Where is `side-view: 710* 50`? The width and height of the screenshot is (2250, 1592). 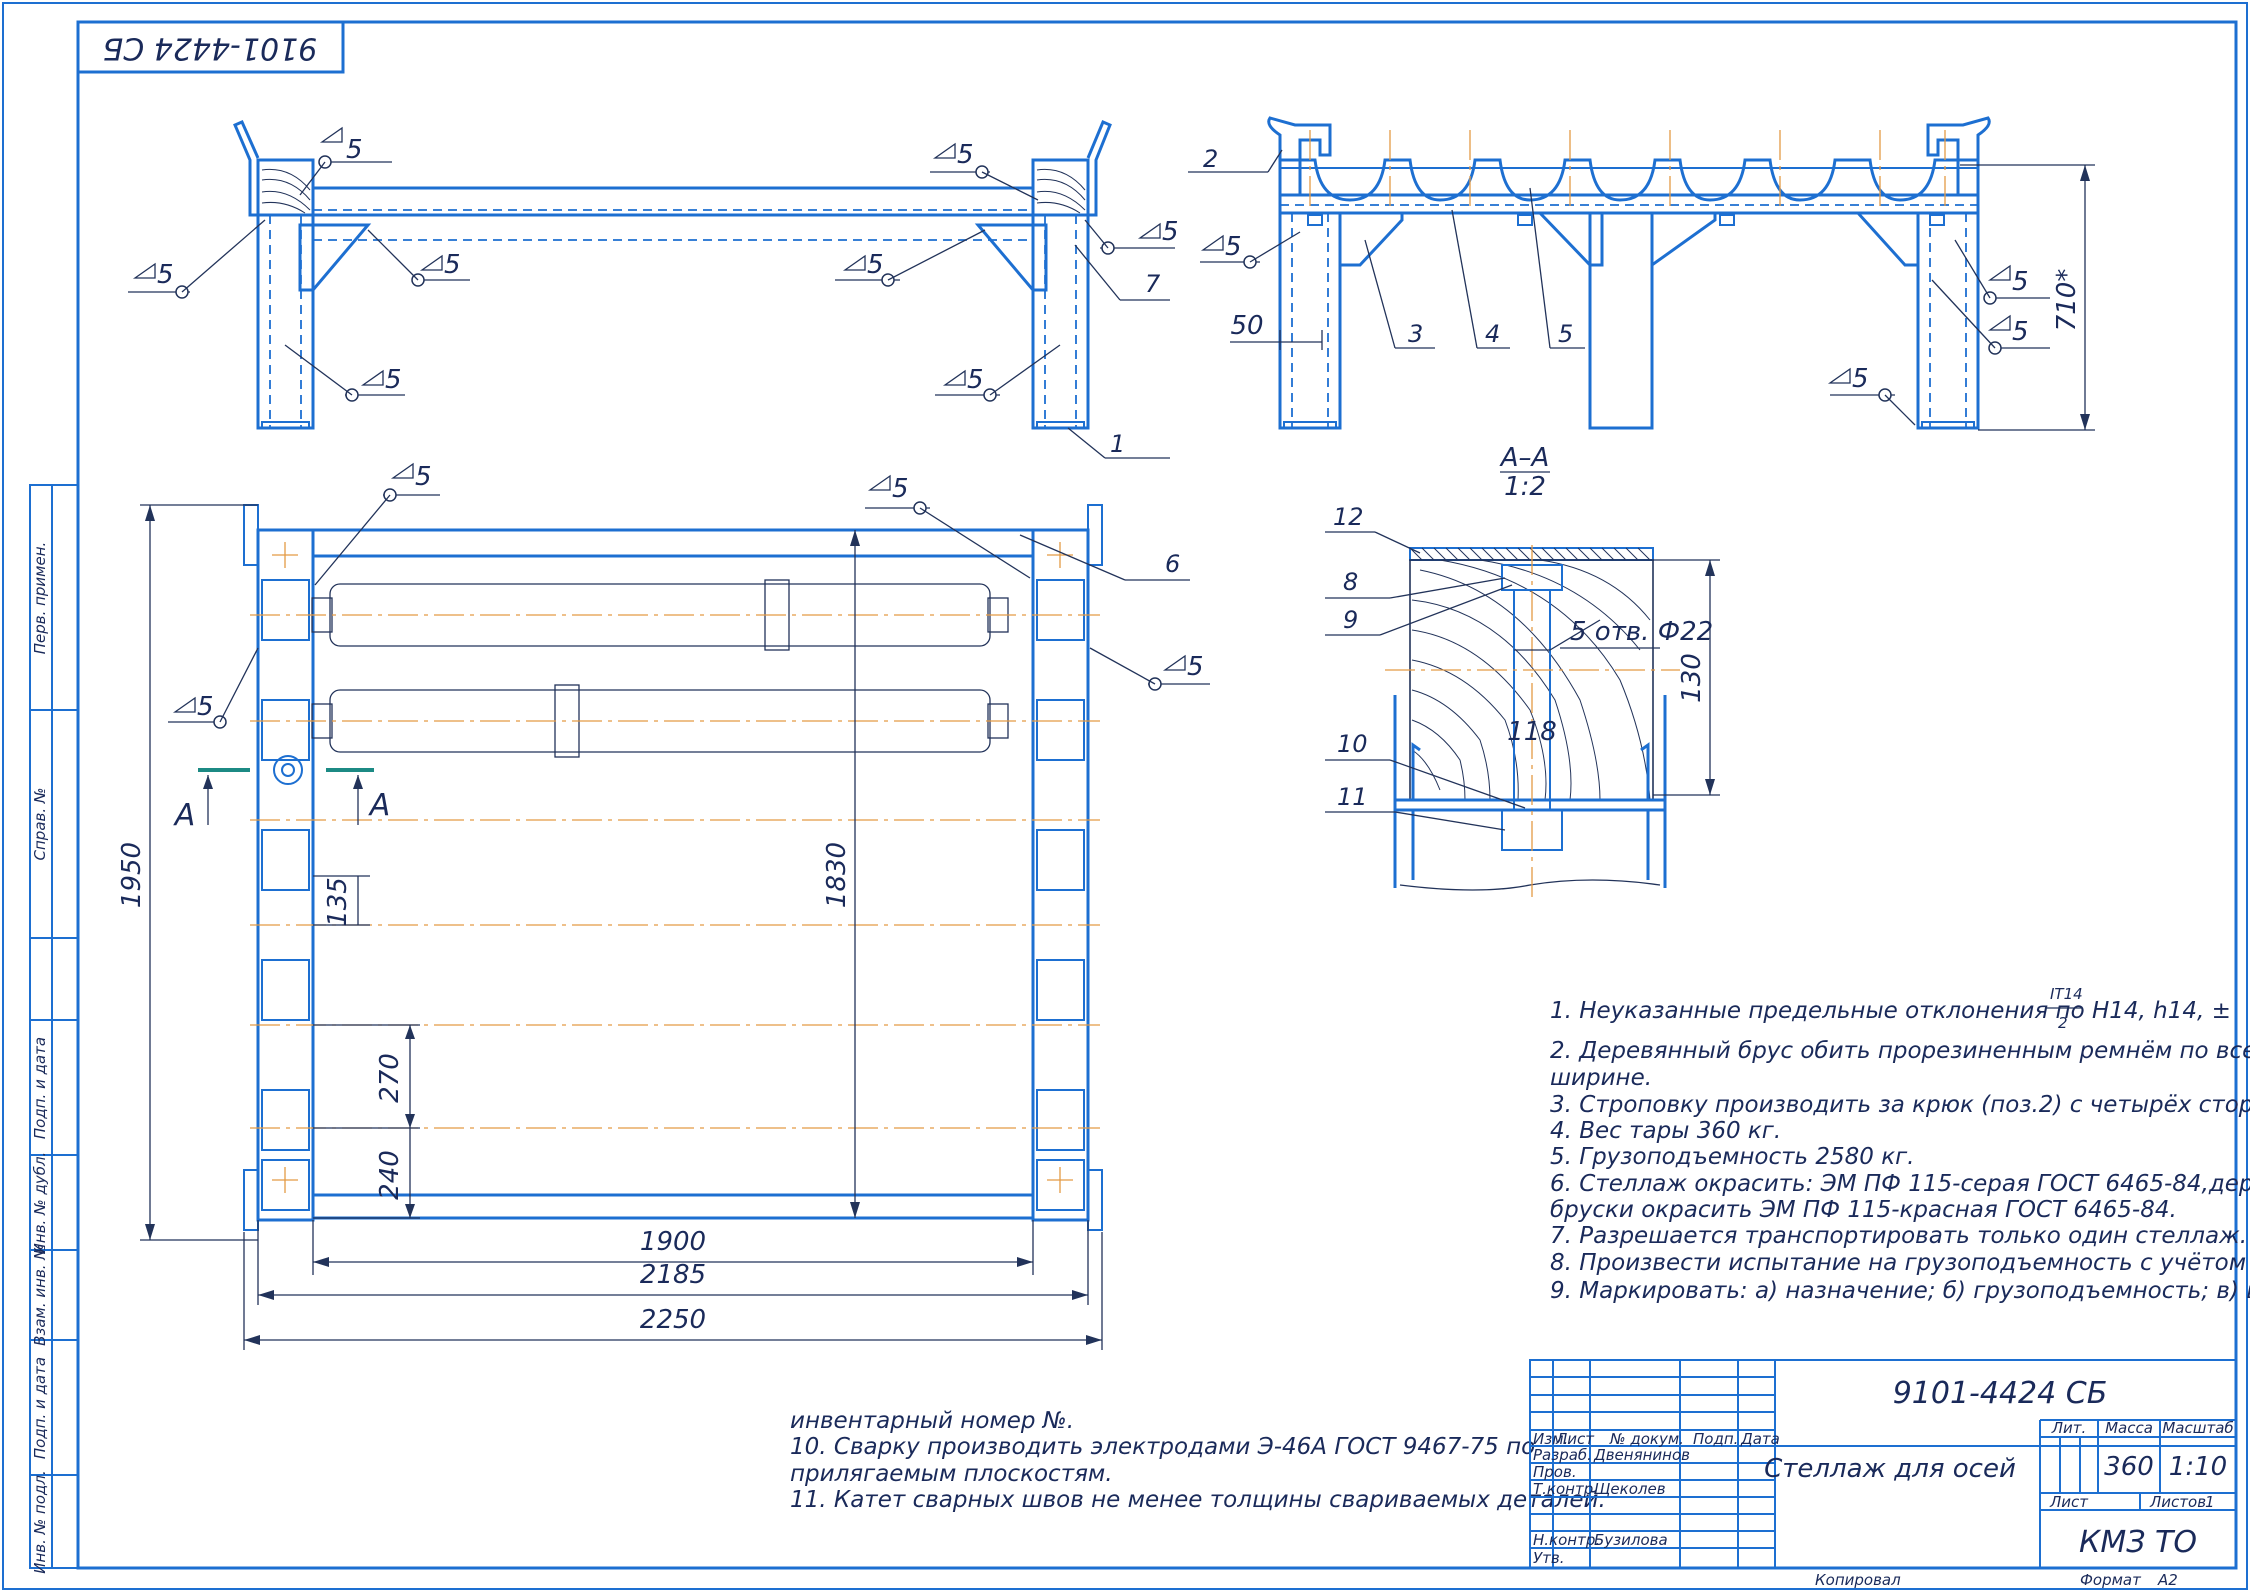
side-view: 710* 50 is located at coordinates (1662, 273).